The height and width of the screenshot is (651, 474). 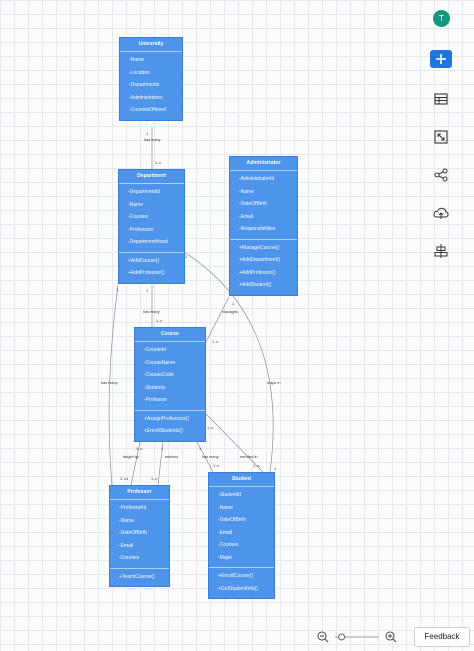 I want to click on class-name: Department, so click(x=151, y=176).